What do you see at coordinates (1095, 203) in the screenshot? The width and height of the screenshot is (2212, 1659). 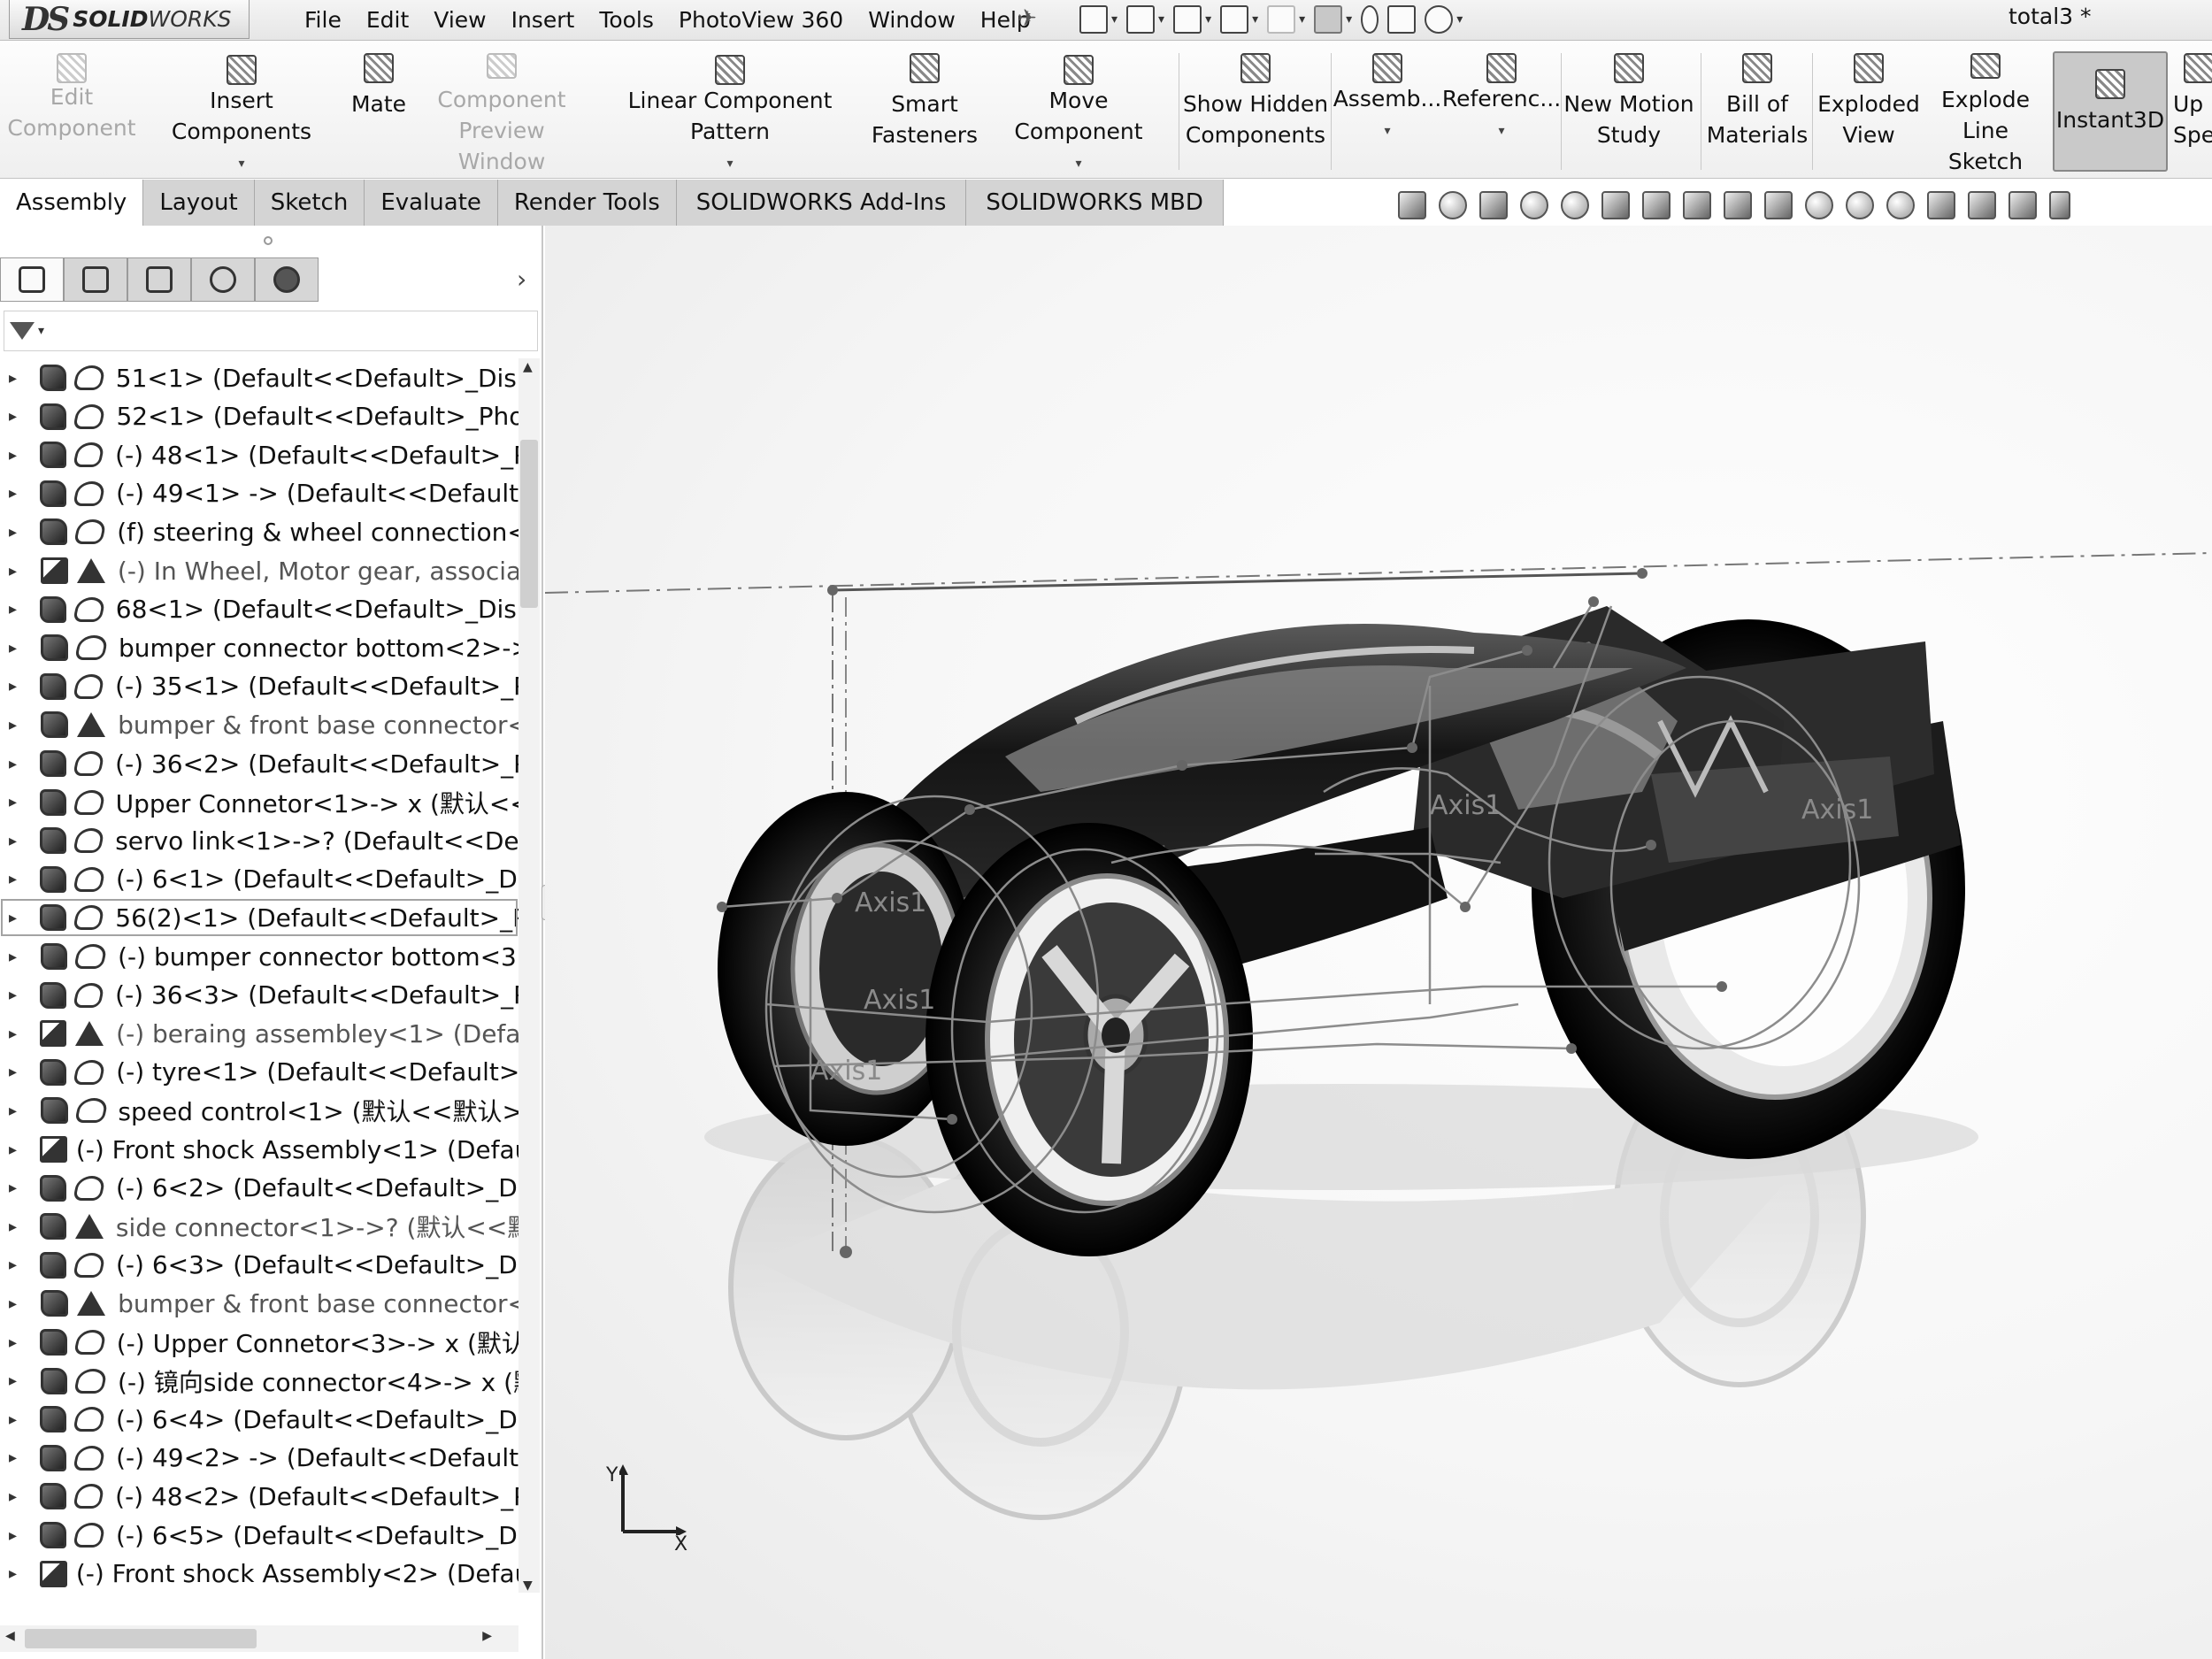 I see `tab-solidworks-mbd: SOLIDWORKS MBD` at bounding box center [1095, 203].